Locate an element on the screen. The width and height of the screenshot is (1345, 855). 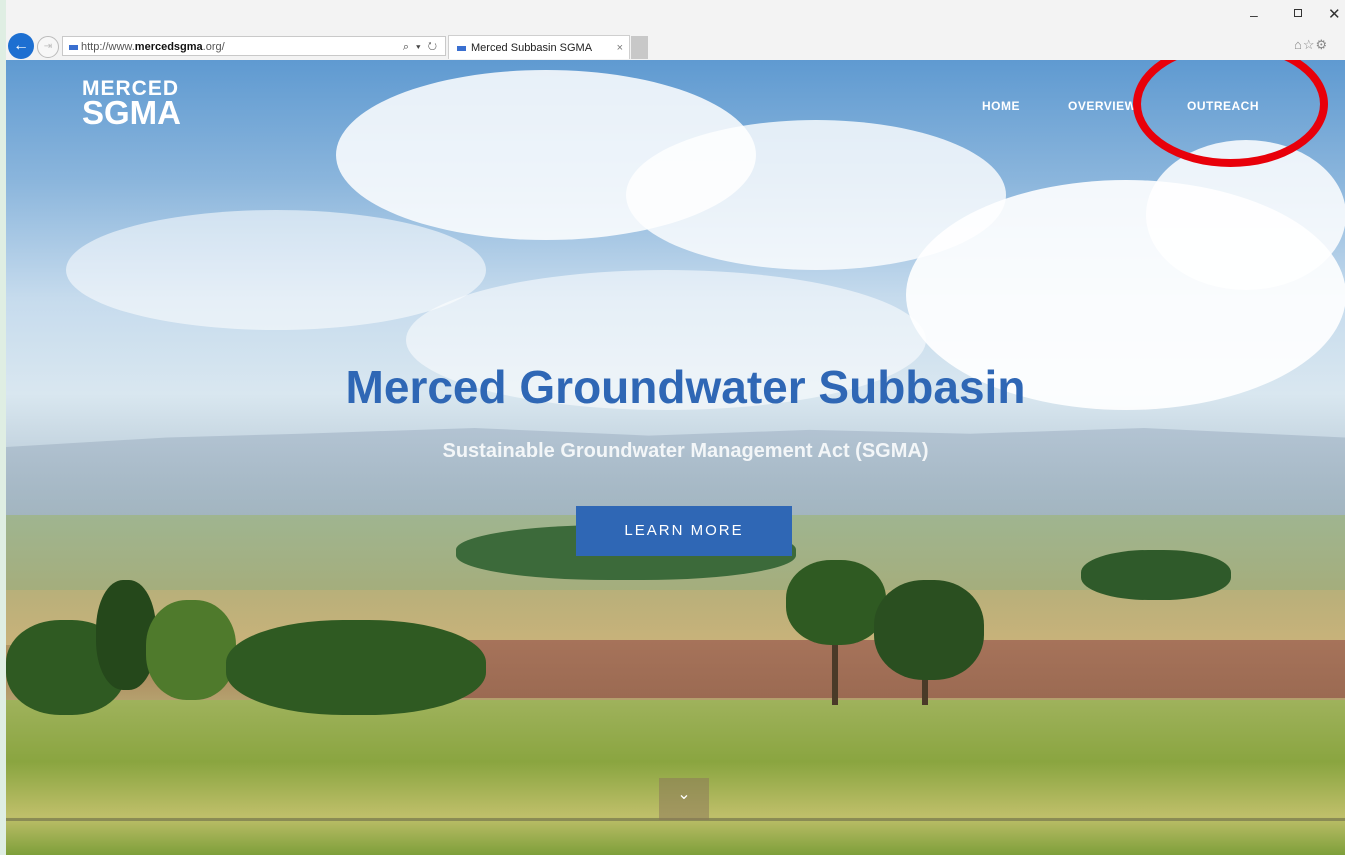
url-host: mercedsgma is located at coordinates (168, 47).